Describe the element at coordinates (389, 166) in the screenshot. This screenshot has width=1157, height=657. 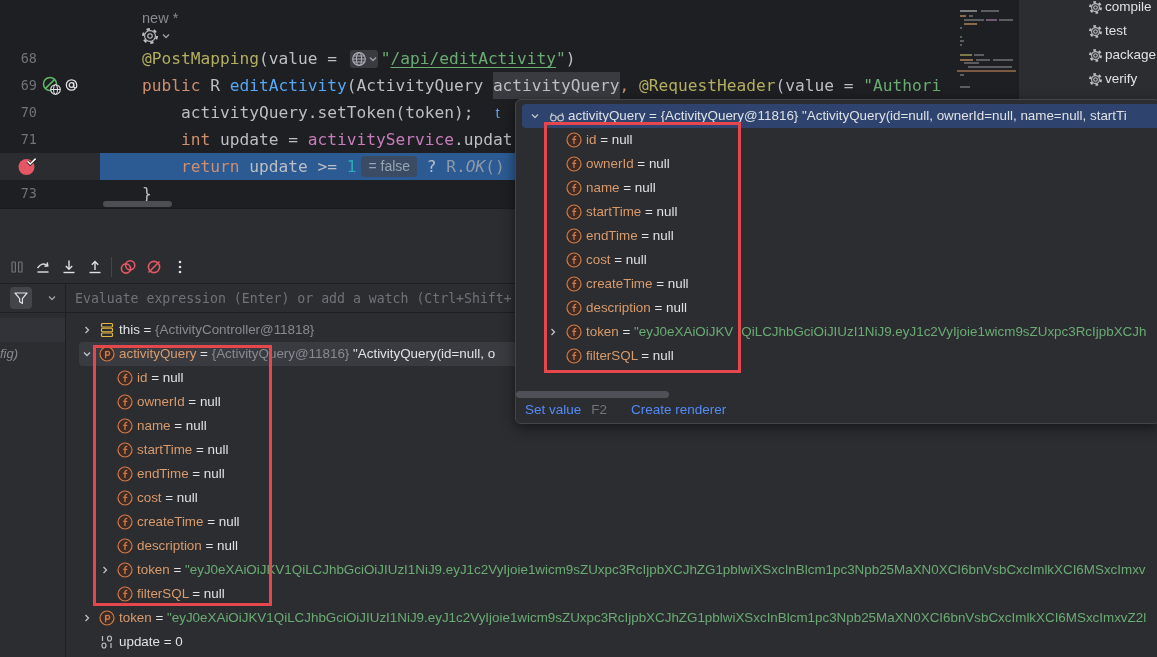
I see `inline-value-hint: = false` at that location.